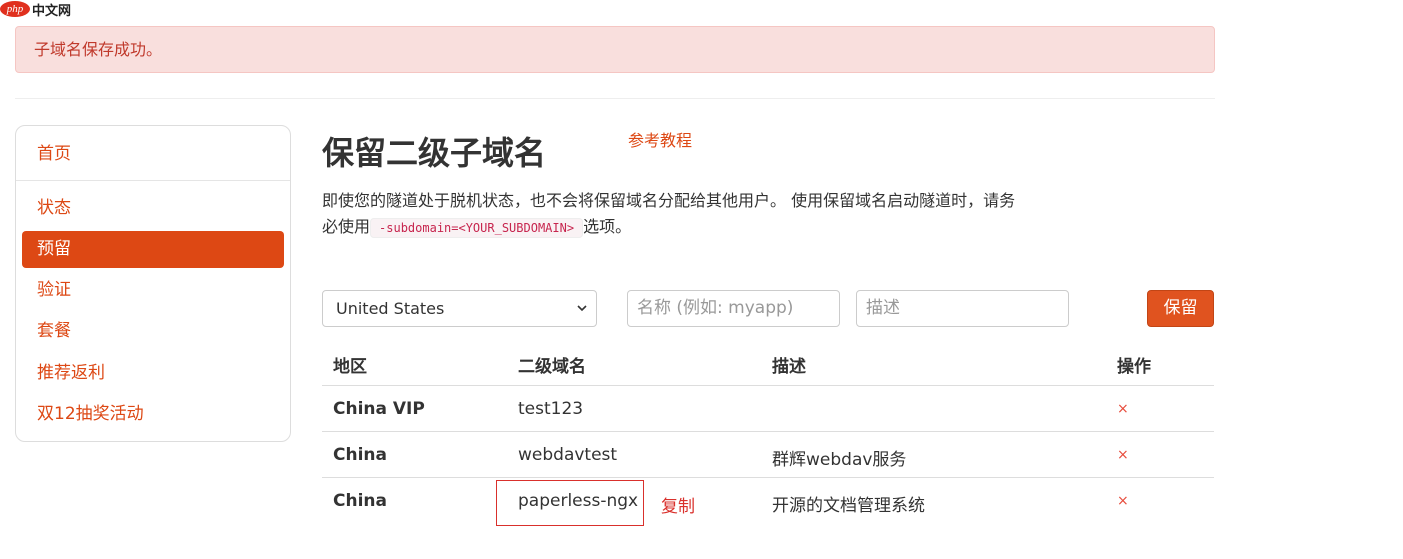 This screenshot has height=559, width=1403. I want to click on name-placeholder: 名称 (例如: myapp), so click(715, 308).